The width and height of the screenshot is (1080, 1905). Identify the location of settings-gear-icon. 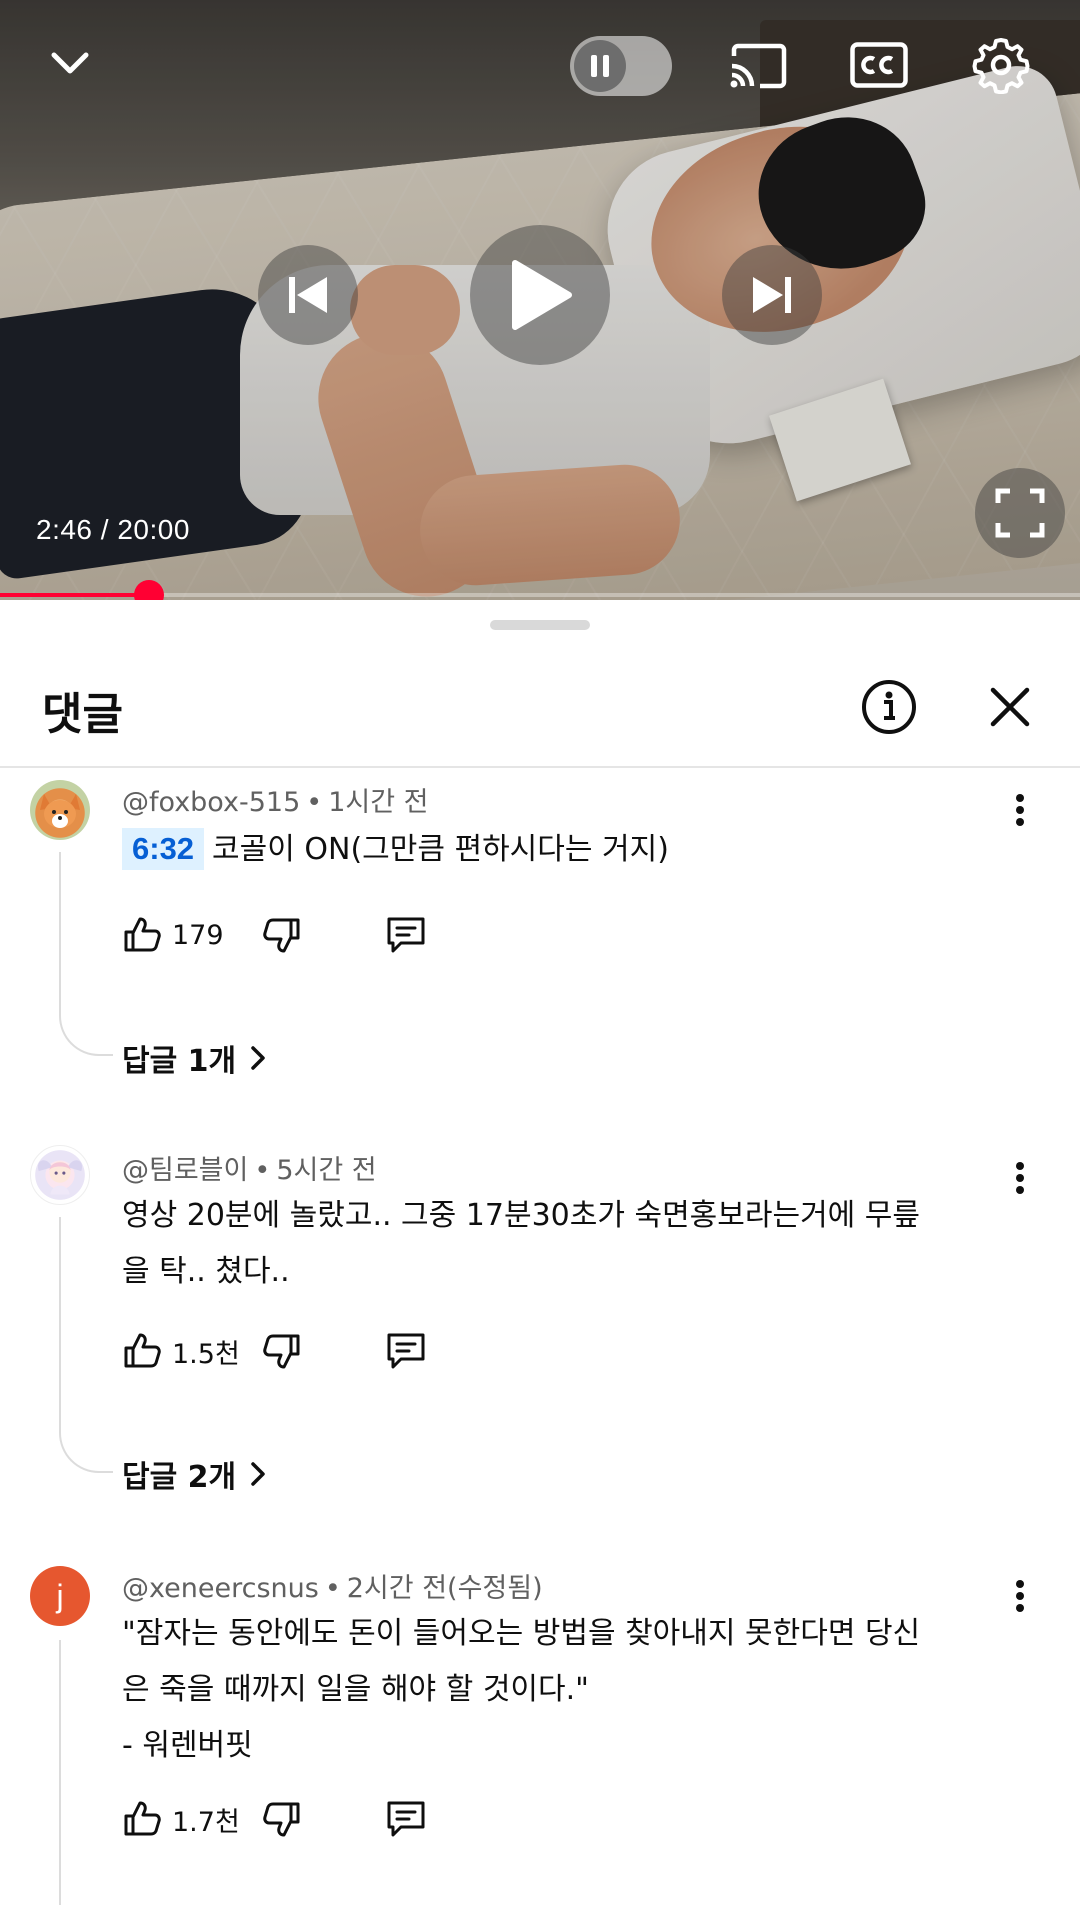
(1001, 66).